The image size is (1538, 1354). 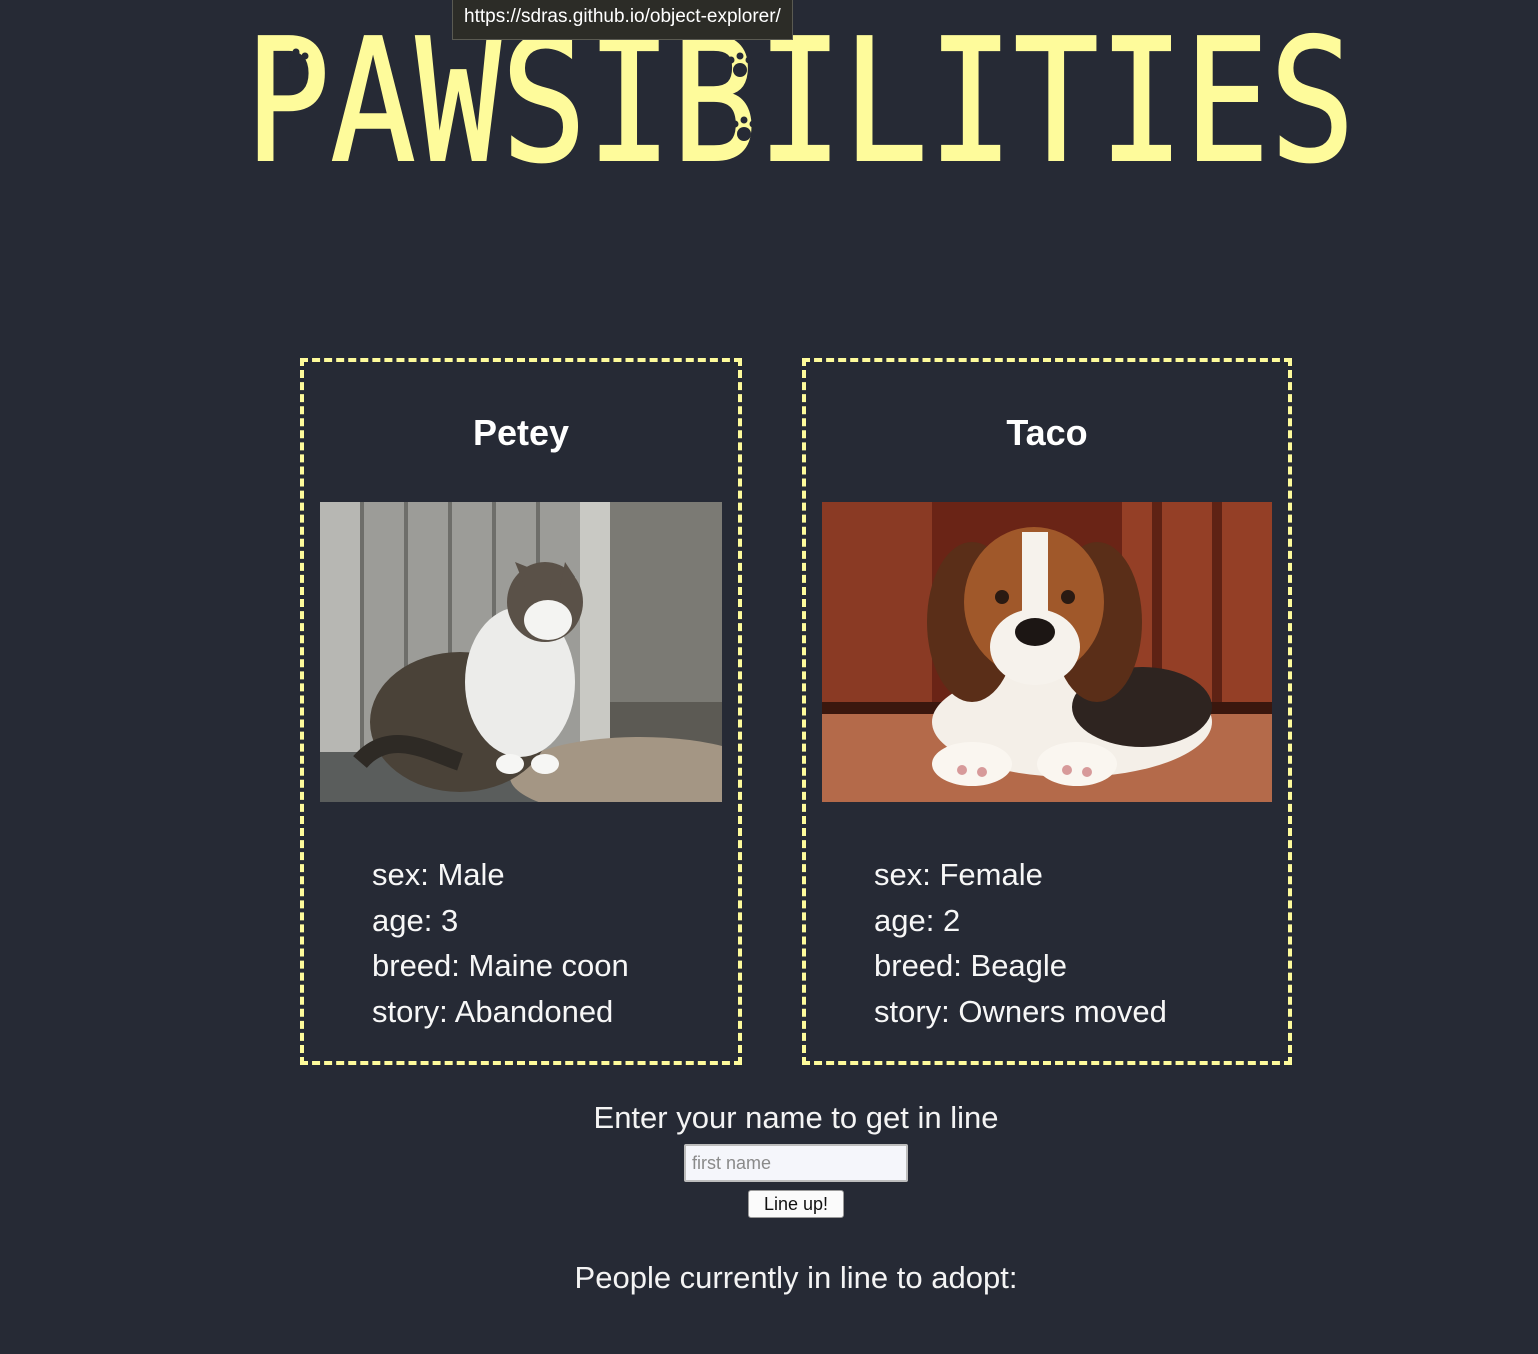 I want to click on pet-story: story: Owners moved, so click(x=1020, y=1011).